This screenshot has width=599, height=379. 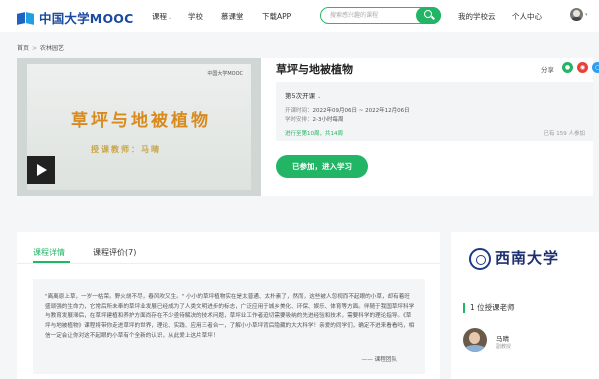 I want to click on my-school-cloud-link: 我的学校云, so click(x=477, y=16).